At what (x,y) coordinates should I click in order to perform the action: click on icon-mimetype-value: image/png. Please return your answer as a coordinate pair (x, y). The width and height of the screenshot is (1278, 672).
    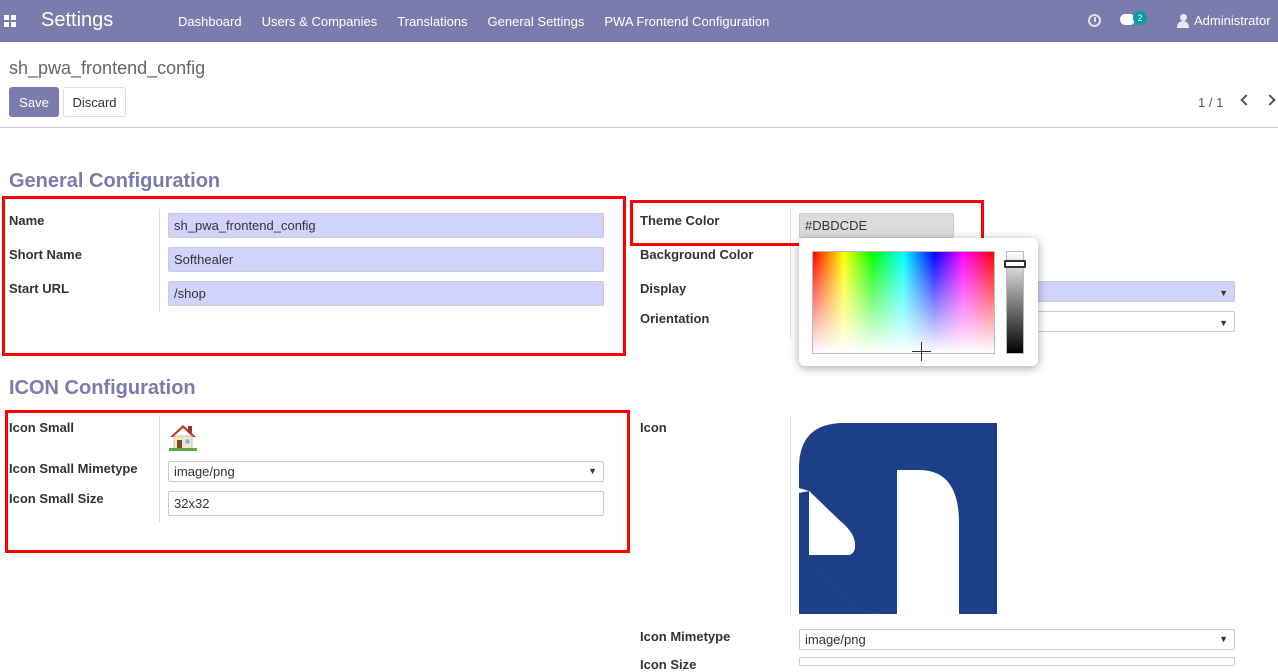
    Looking at the image, I should click on (835, 639).